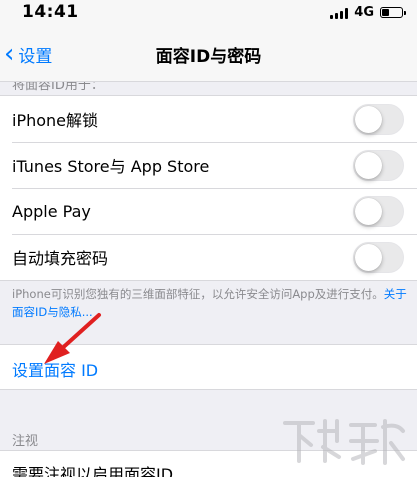 The image size is (417, 477). Describe the element at coordinates (208, 88) in the screenshot. I see `section-header: 将面容ID用于：` at that location.